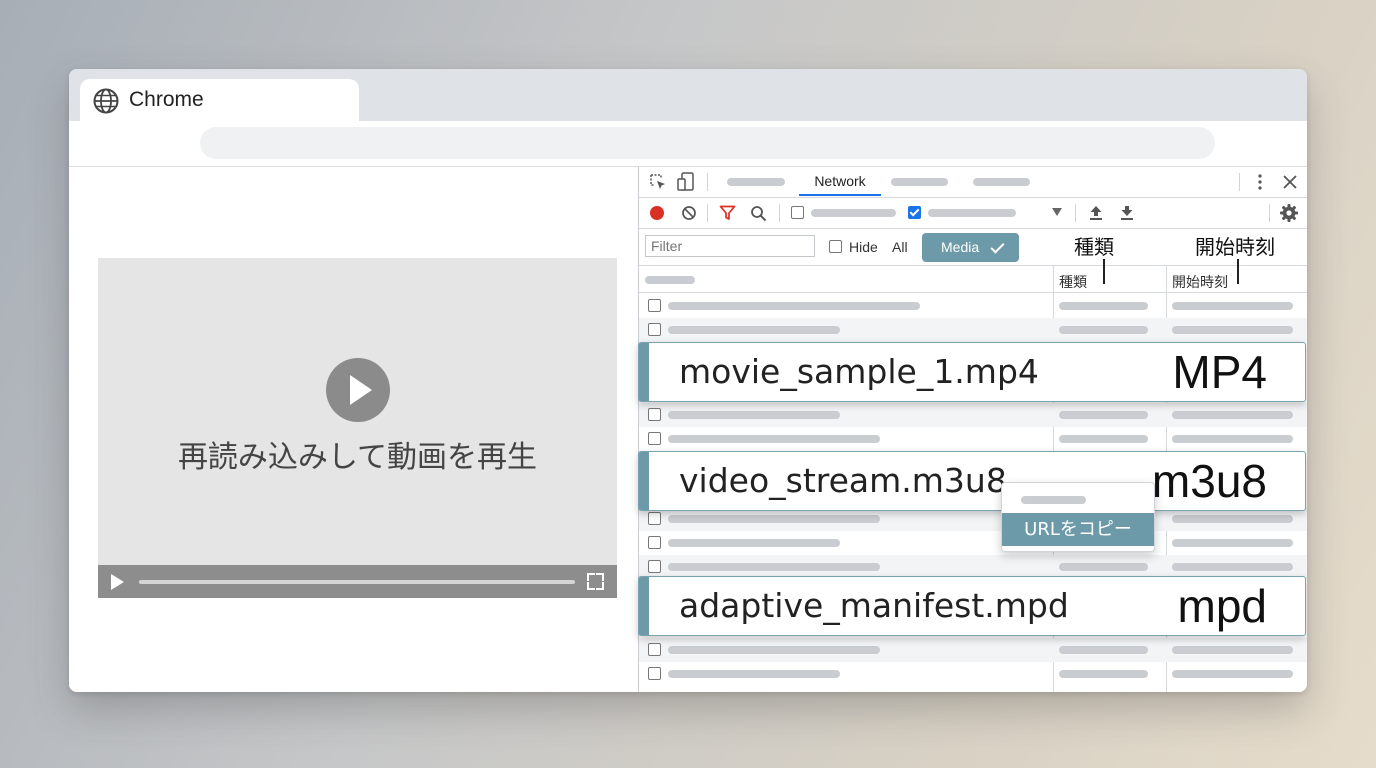  I want to click on filter-bar: Hide All Media 種類 開始時刻, so click(973, 247).